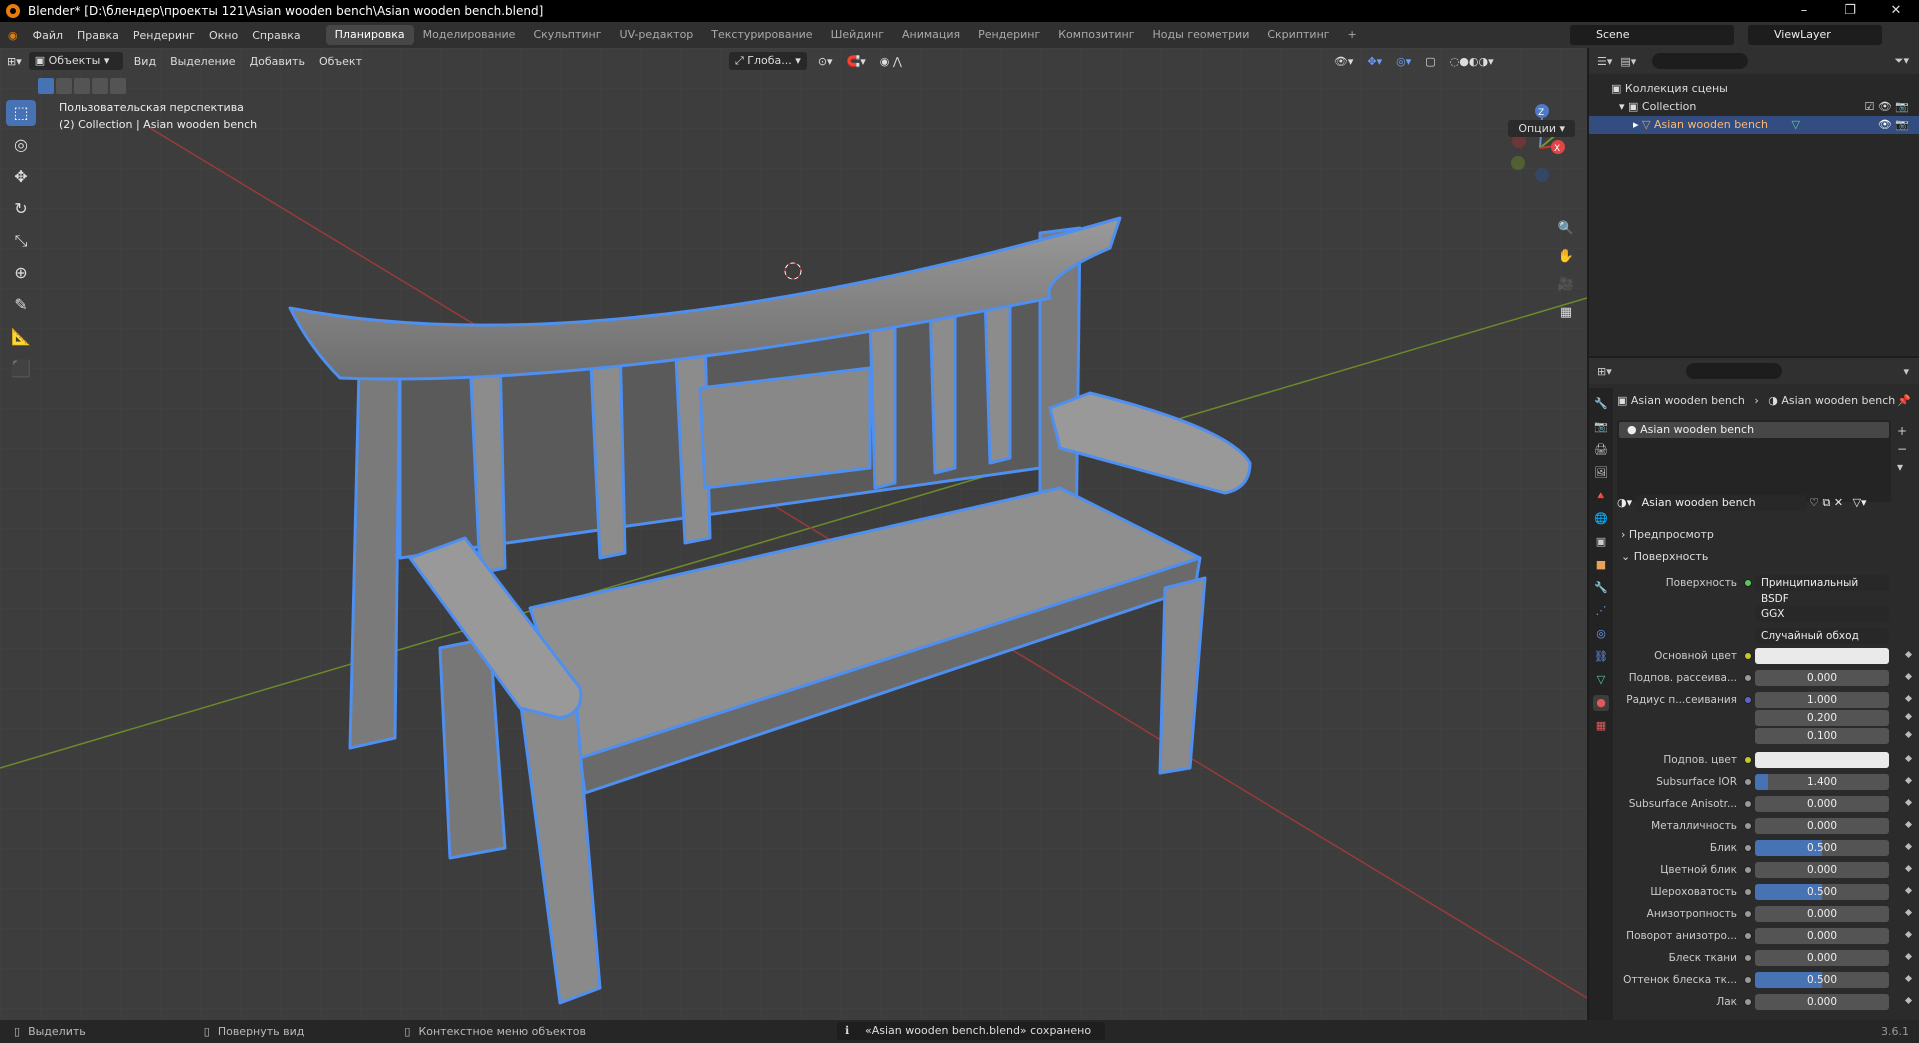 This screenshot has height=1043, width=1919. Describe the element at coordinates (21, 177) in the screenshot. I see `move-tool-icon: ✥` at that location.